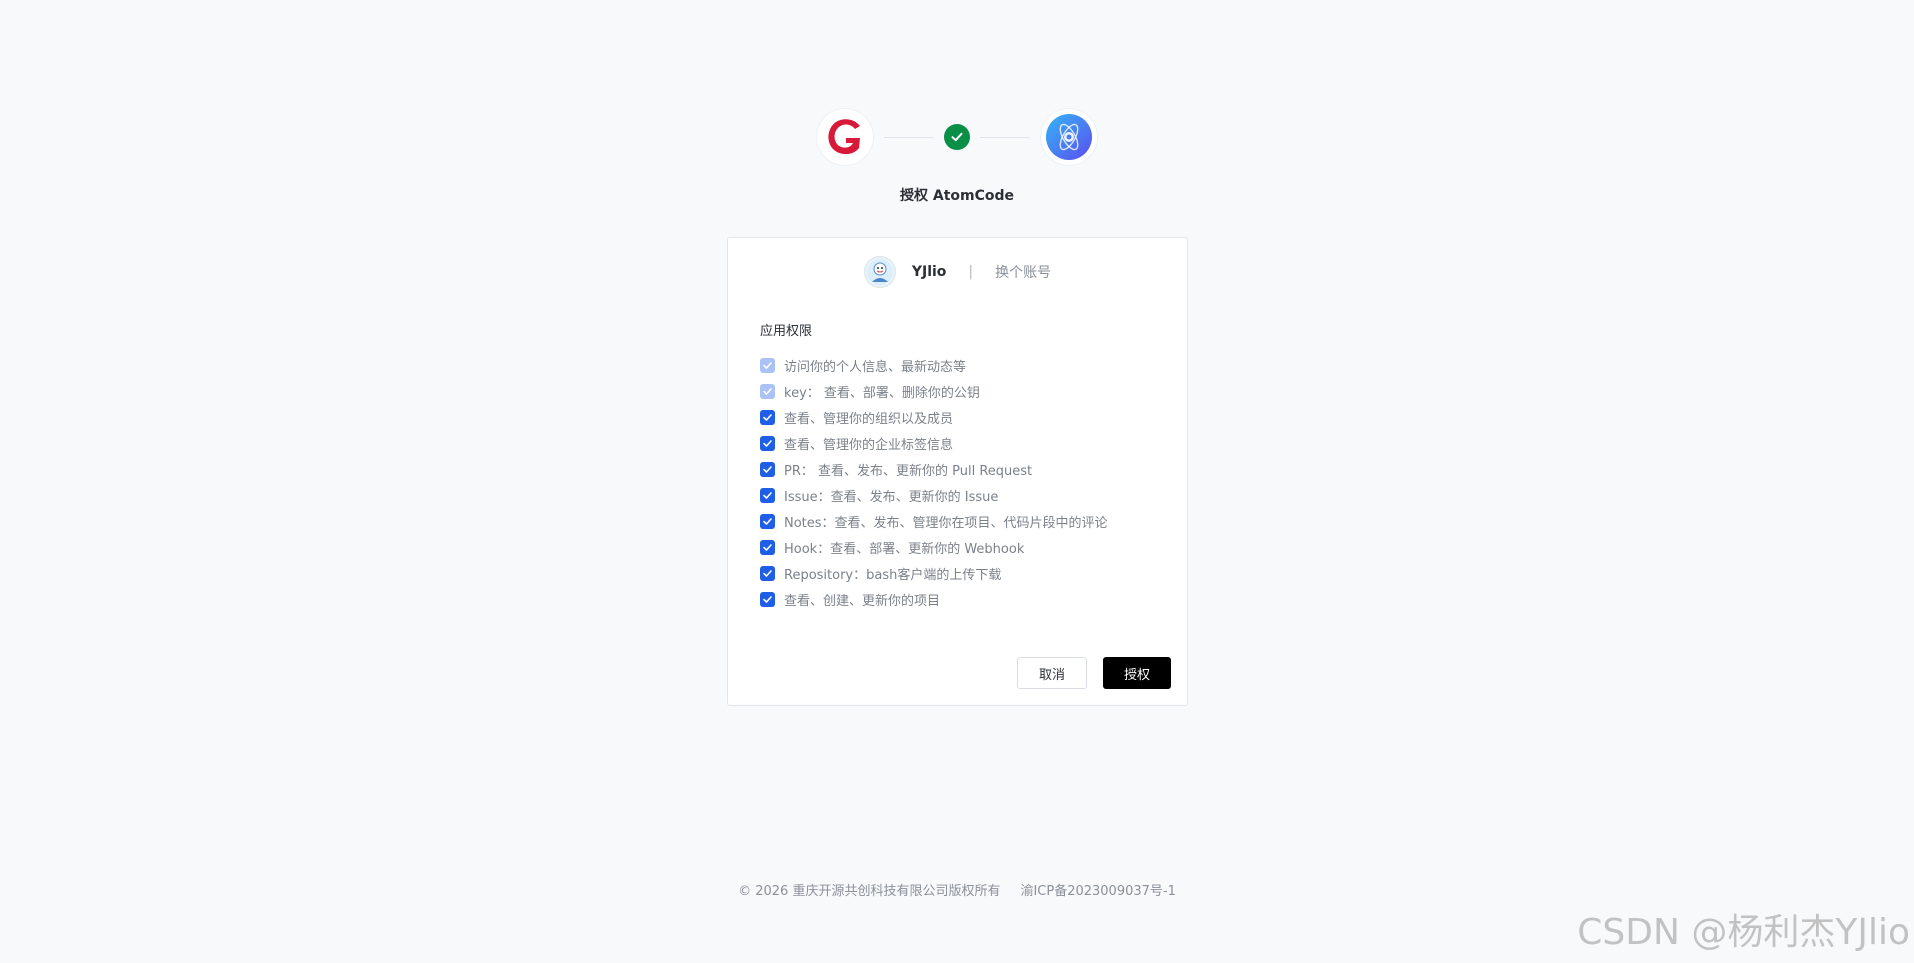 The image size is (1914, 963). What do you see at coordinates (893, 575) in the screenshot?
I see `permission-label: Repository：bash客户端的上传下载` at bounding box center [893, 575].